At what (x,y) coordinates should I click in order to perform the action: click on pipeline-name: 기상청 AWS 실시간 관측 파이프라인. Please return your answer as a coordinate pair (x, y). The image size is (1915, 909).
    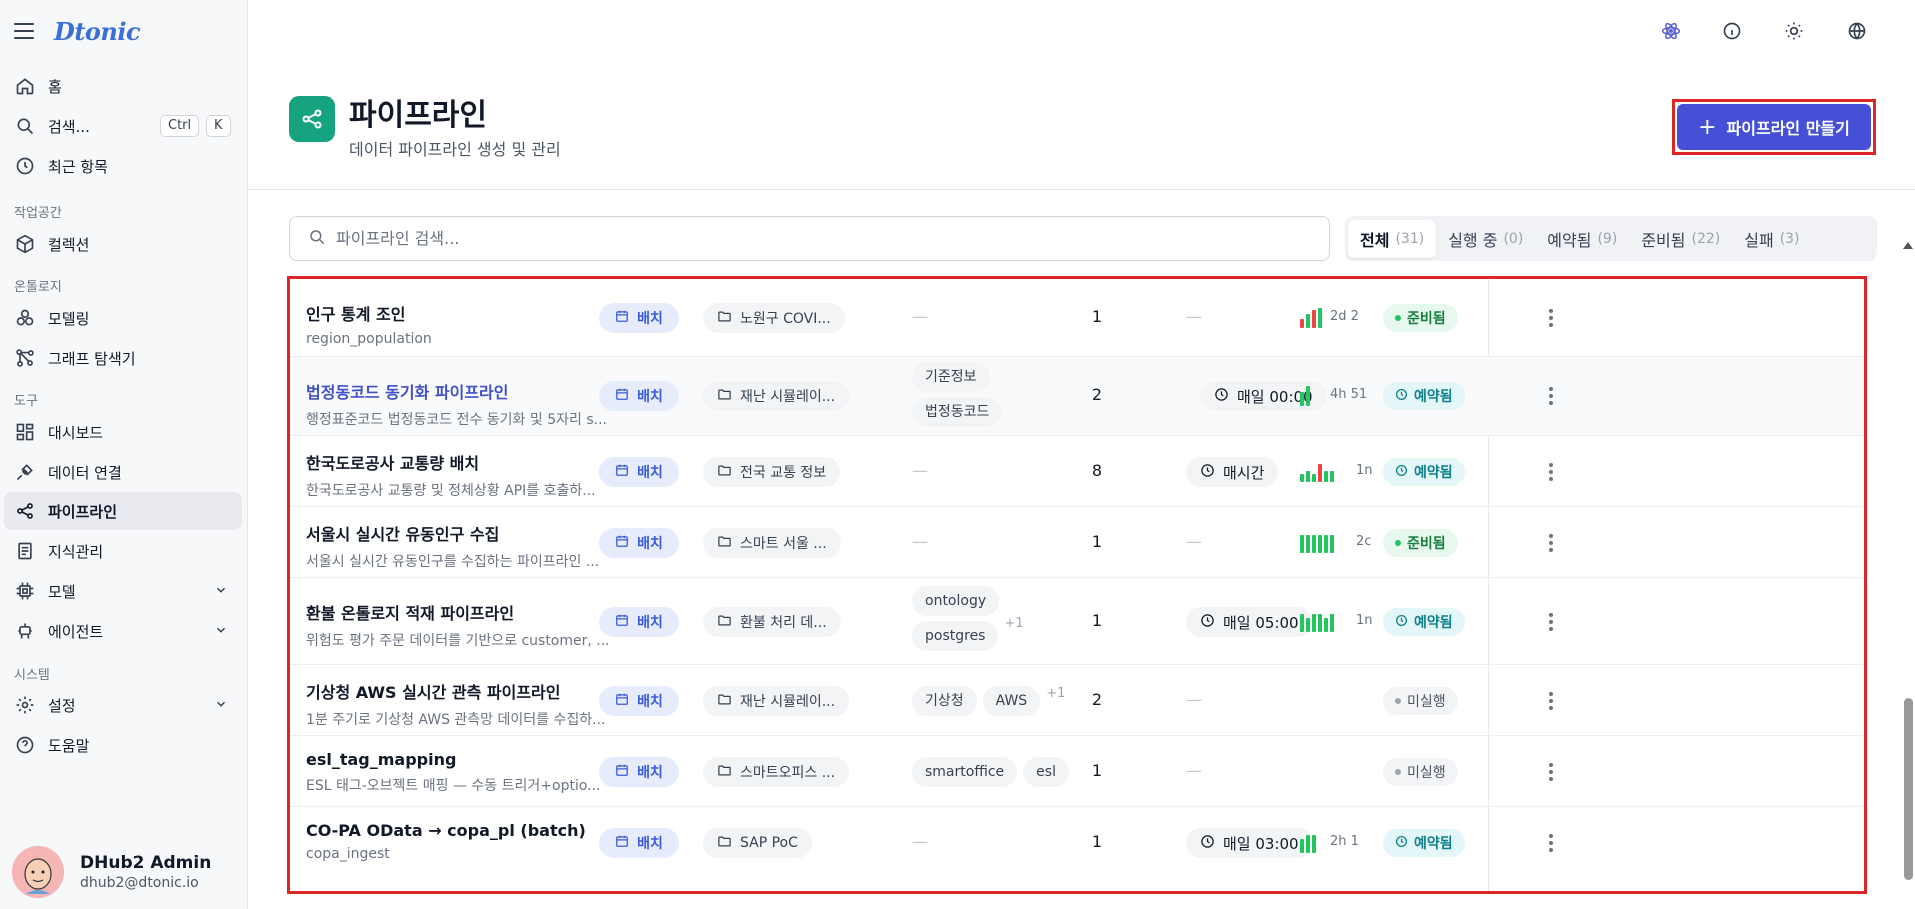
    Looking at the image, I should click on (455, 691).